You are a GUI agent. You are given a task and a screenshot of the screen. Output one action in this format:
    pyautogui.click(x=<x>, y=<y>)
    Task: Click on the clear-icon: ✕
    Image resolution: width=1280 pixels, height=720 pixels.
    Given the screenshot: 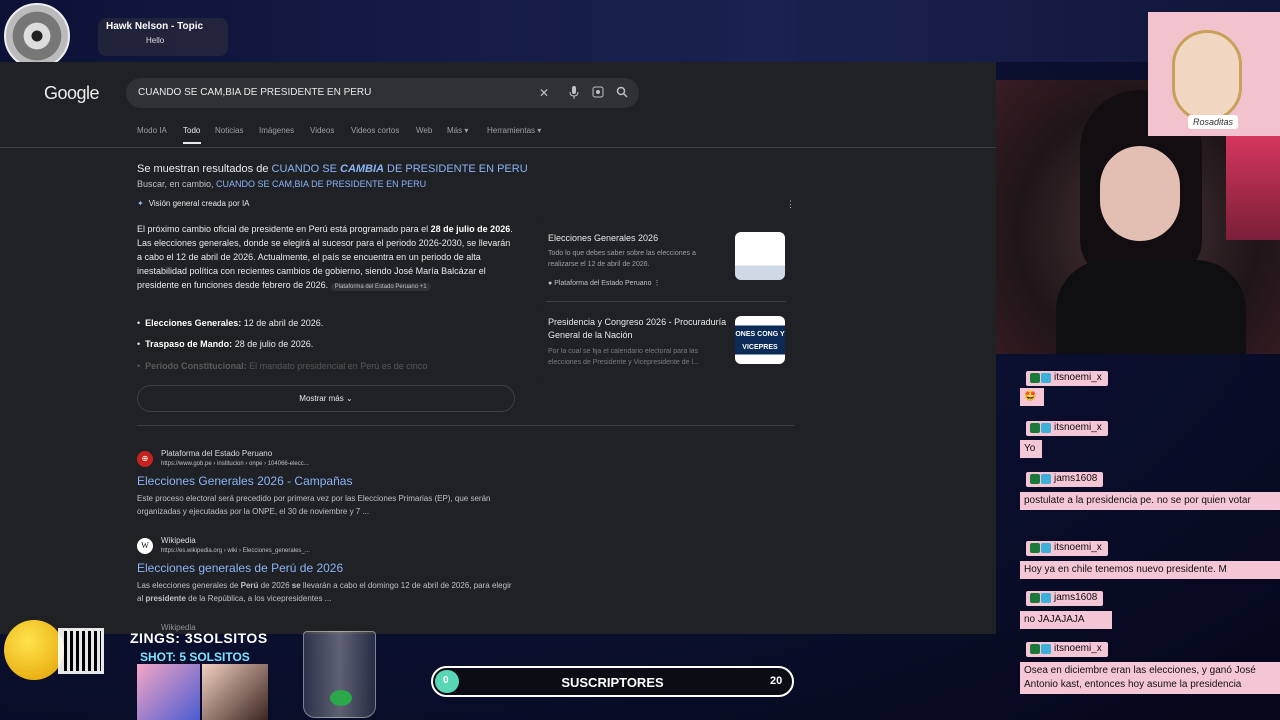 What is the action you would take?
    pyautogui.click(x=544, y=93)
    